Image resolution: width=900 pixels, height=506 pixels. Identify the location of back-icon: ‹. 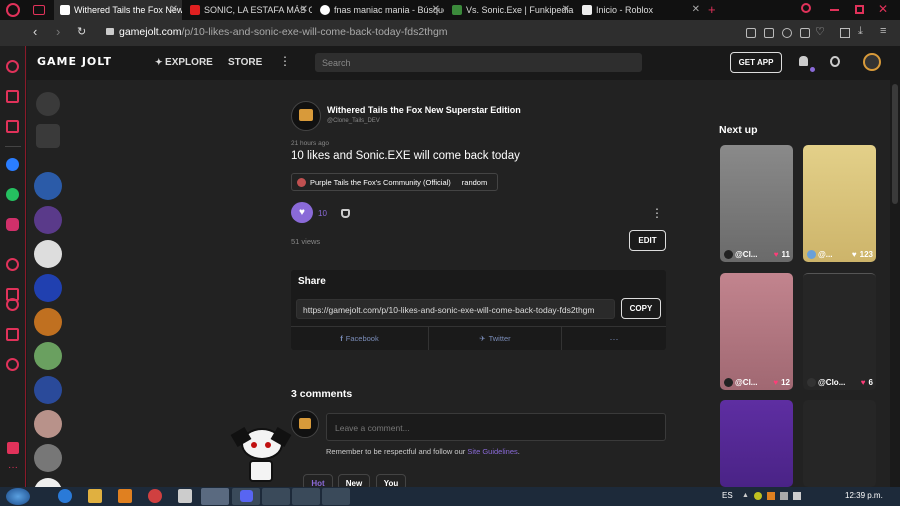
(35, 31).